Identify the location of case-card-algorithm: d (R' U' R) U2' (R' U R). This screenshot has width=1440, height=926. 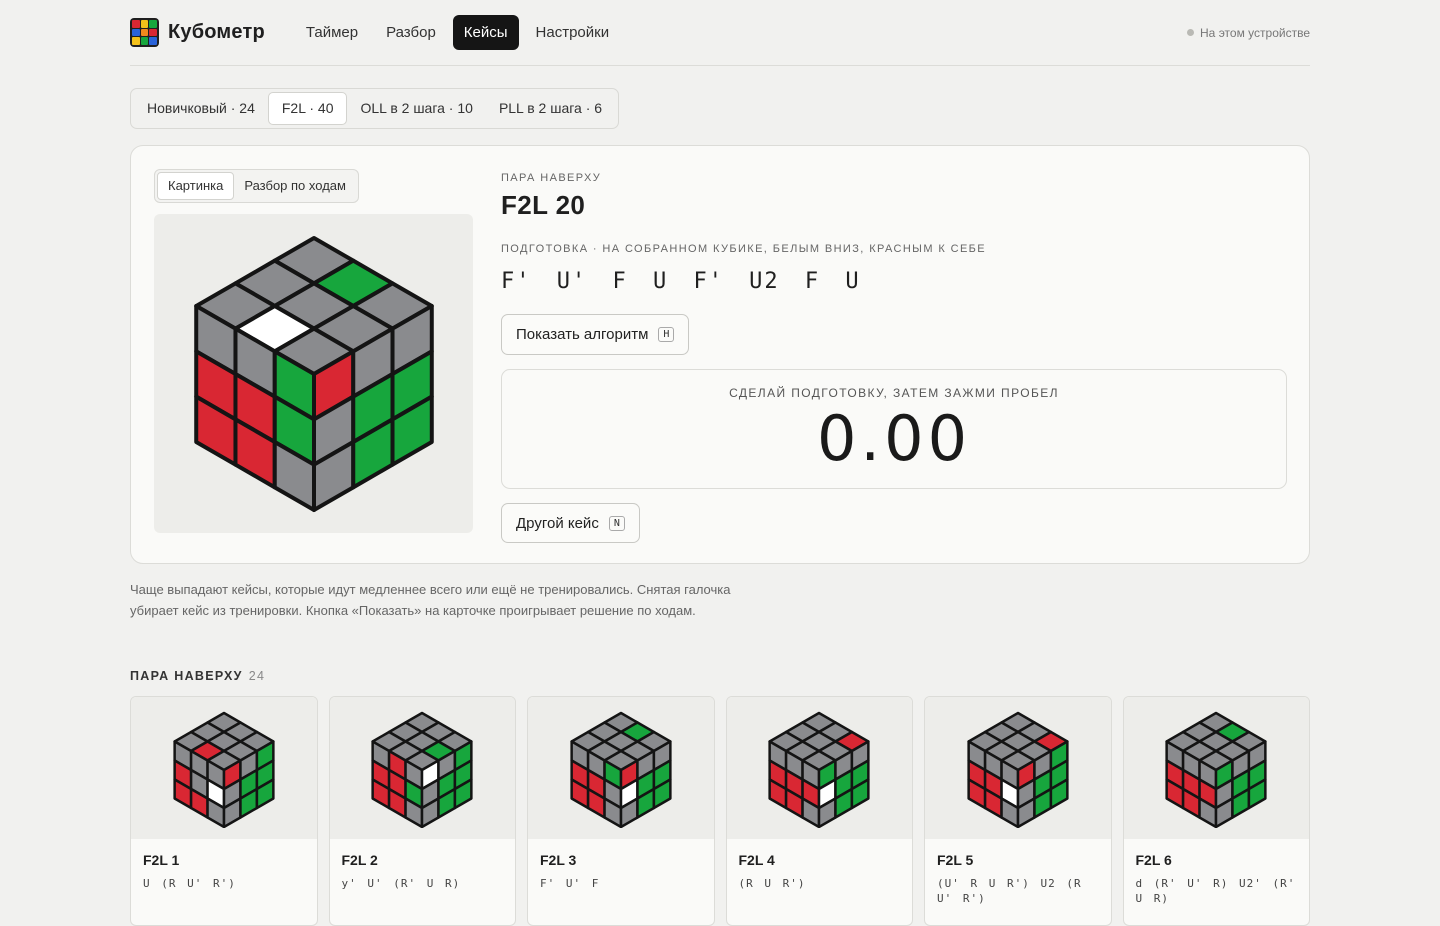
(1215, 891).